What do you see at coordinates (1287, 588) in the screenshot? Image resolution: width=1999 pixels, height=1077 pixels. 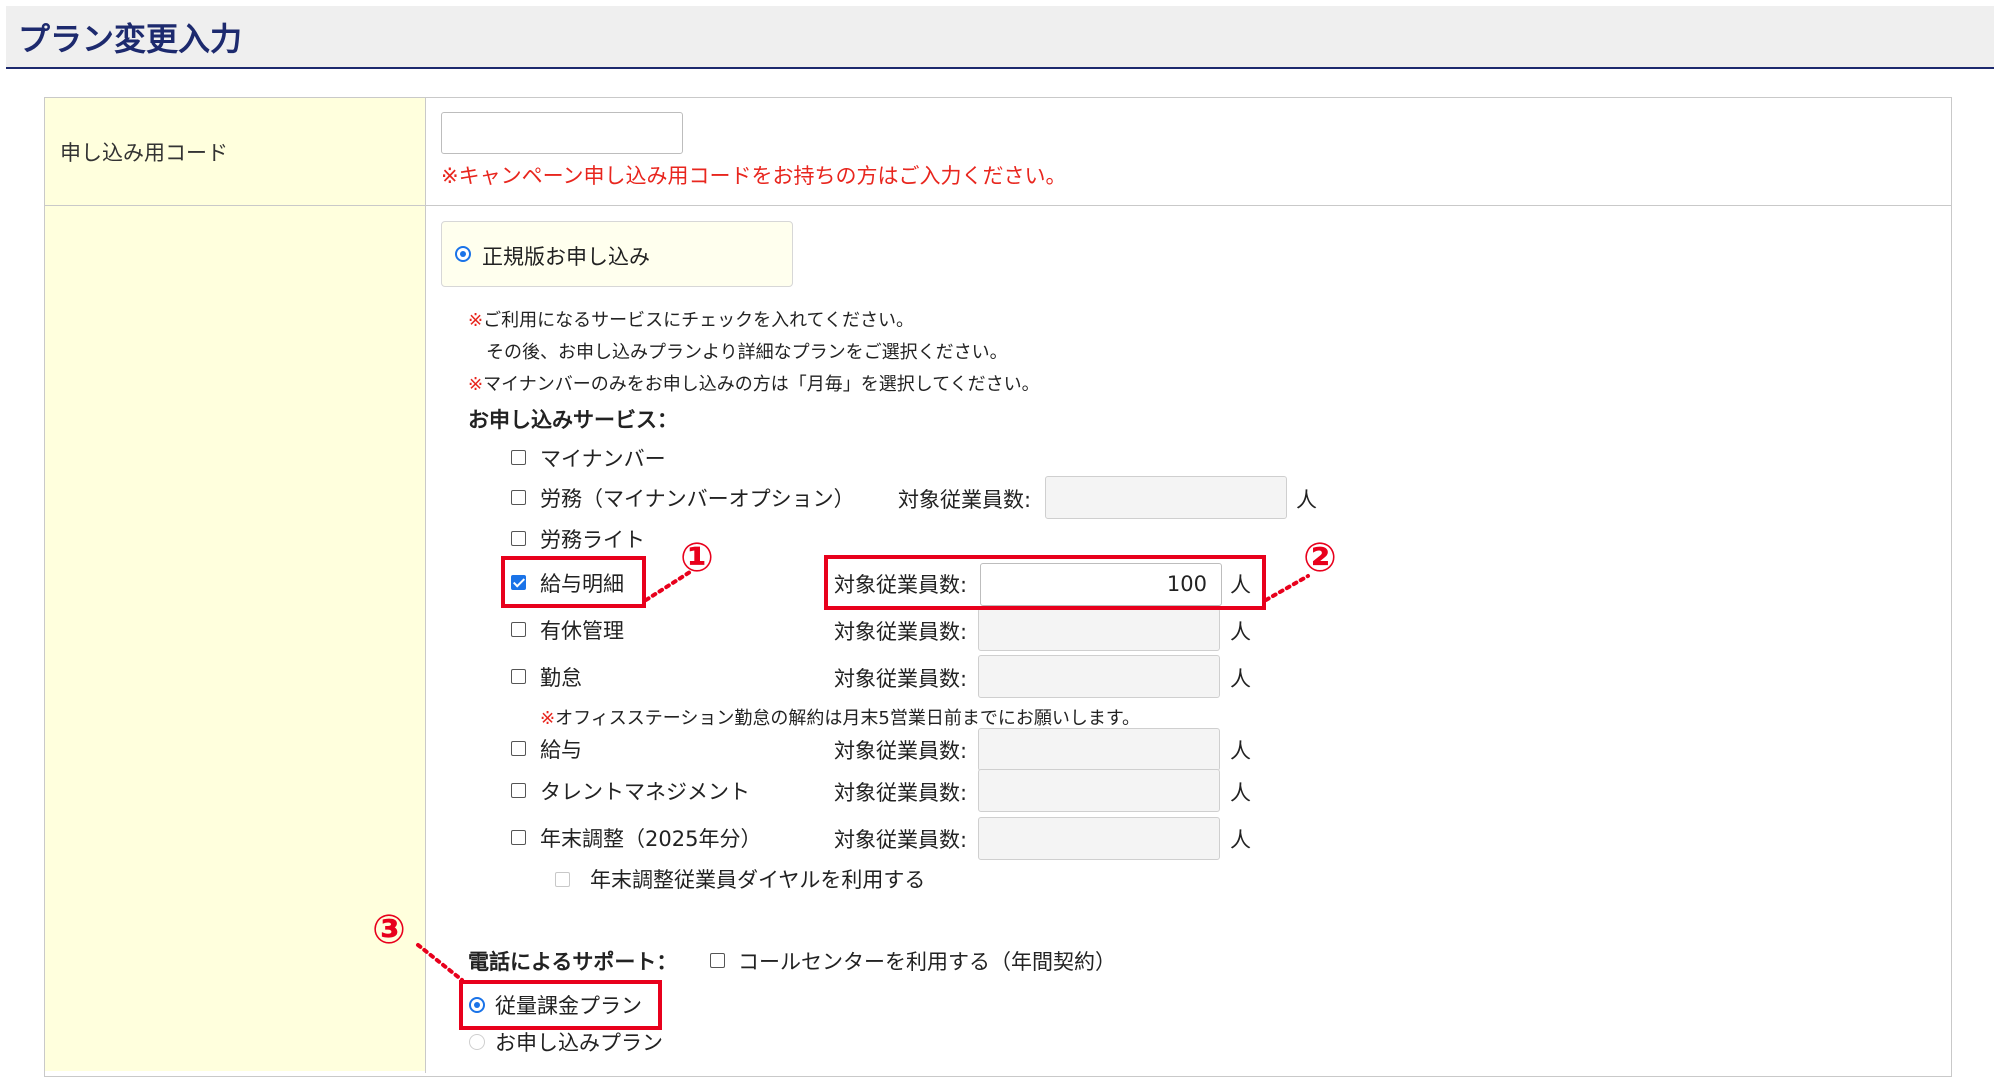 I see `connector-two` at bounding box center [1287, 588].